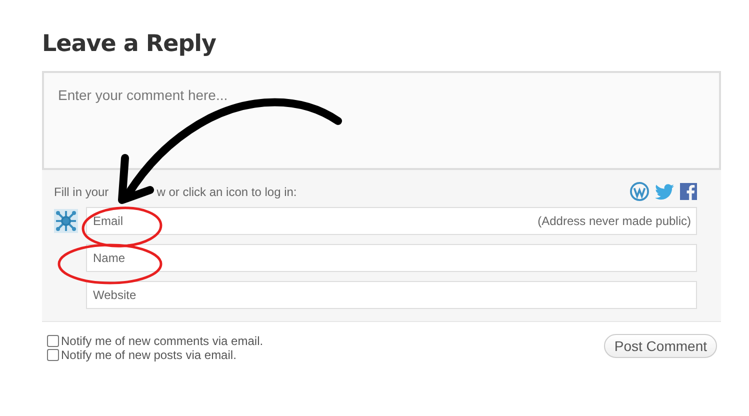 The image size is (749, 416). Describe the element at coordinates (162, 341) in the screenshot. I see `checkbox-label: Notify me of new comments via email.` at that location.